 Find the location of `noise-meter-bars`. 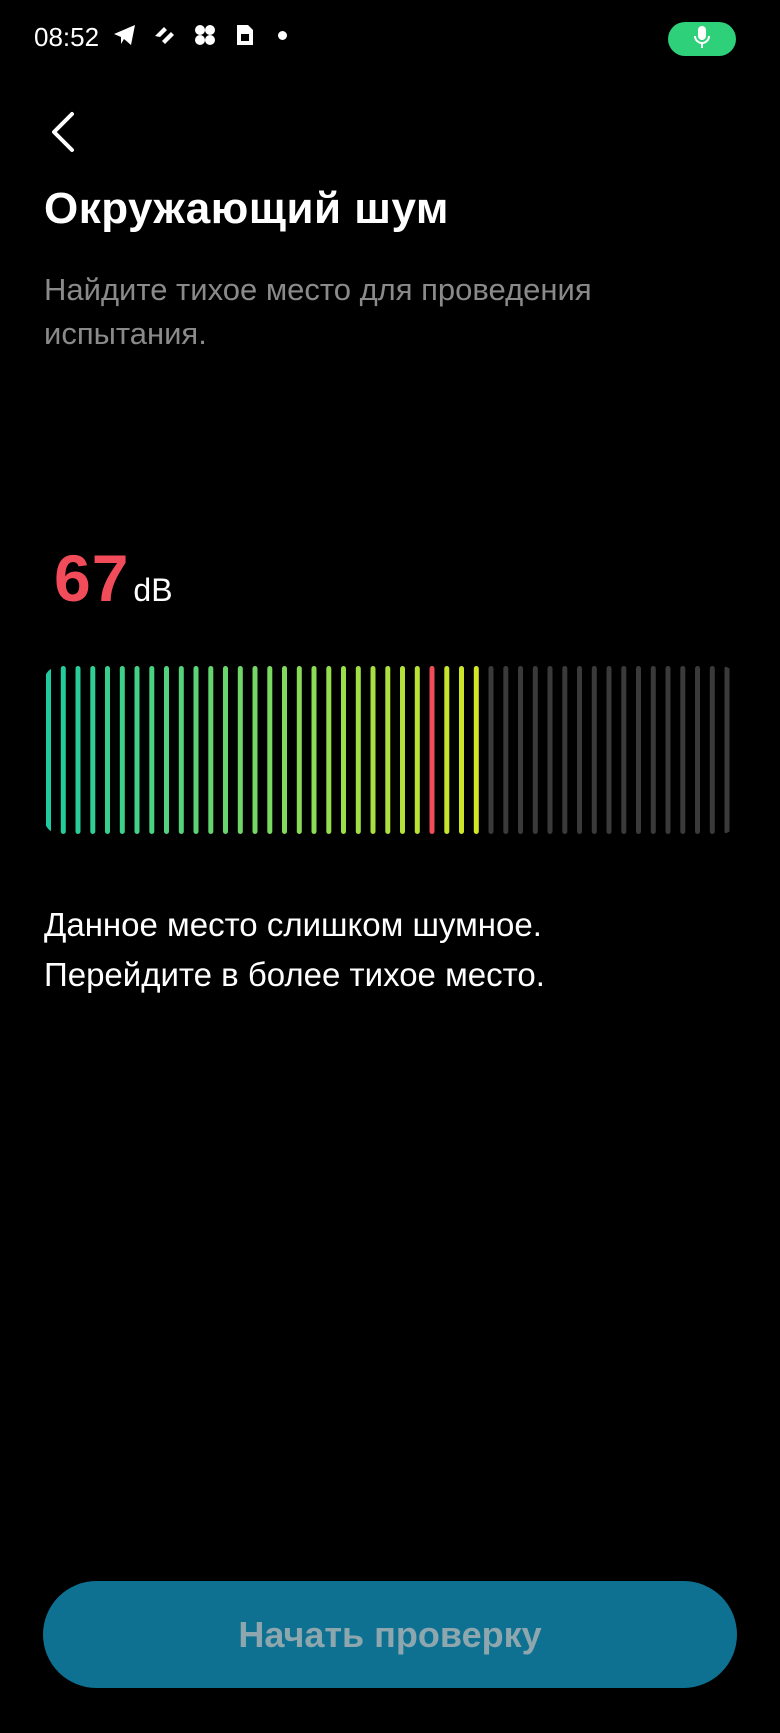

noise-meter-bars is located at coordinates (388, 750).